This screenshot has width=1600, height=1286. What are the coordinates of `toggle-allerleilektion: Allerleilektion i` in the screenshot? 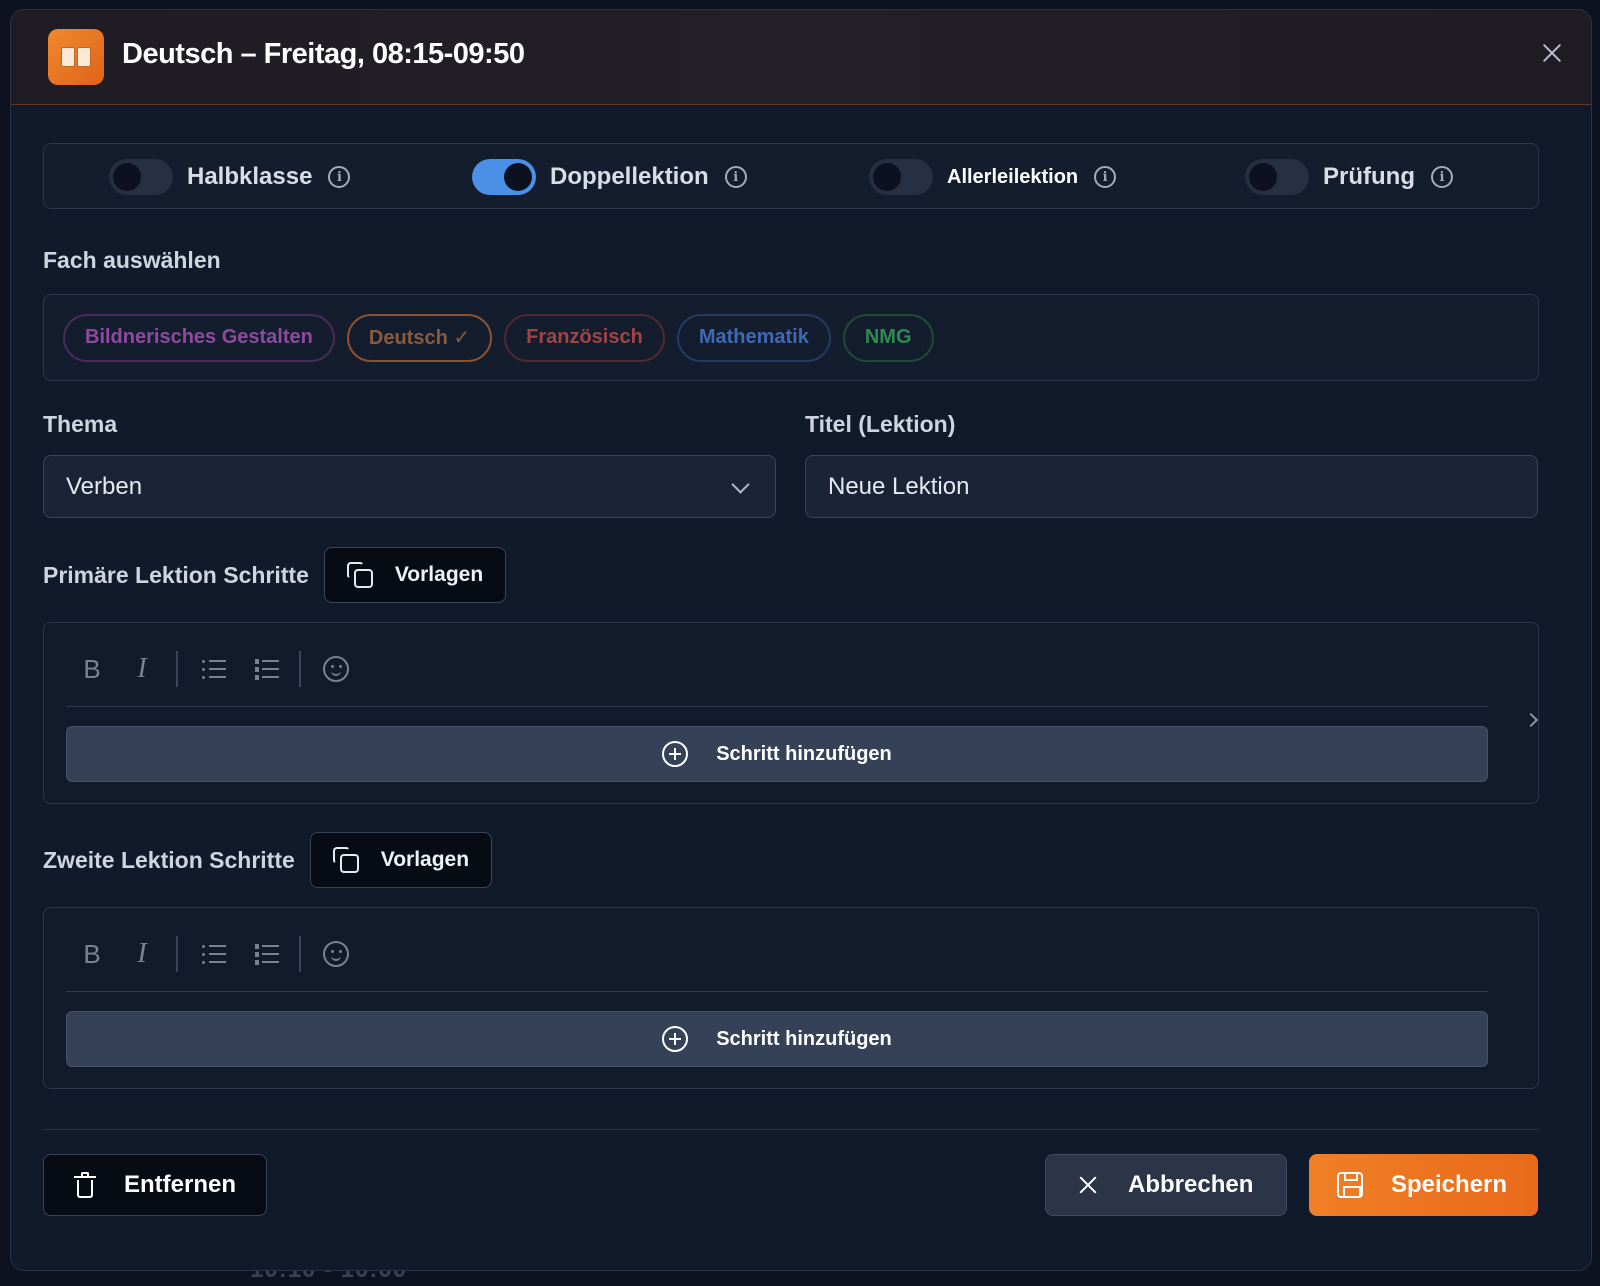 It's located at (993, 177).